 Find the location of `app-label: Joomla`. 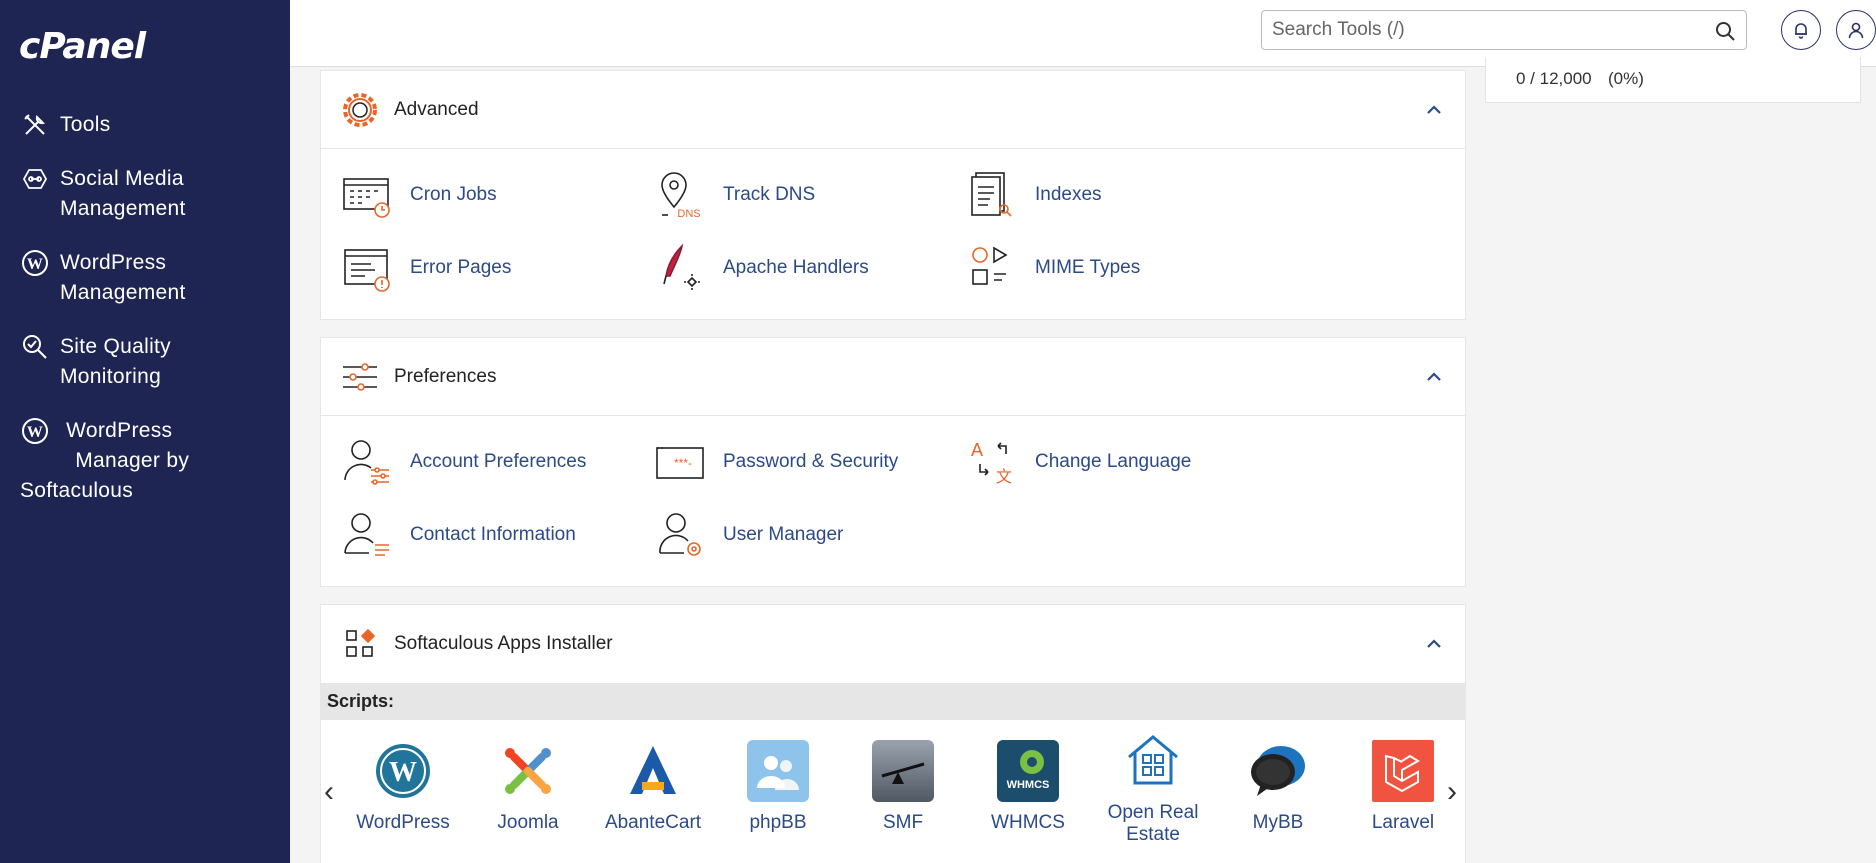

app-label: Joomla is located at coordinates (528, 822).